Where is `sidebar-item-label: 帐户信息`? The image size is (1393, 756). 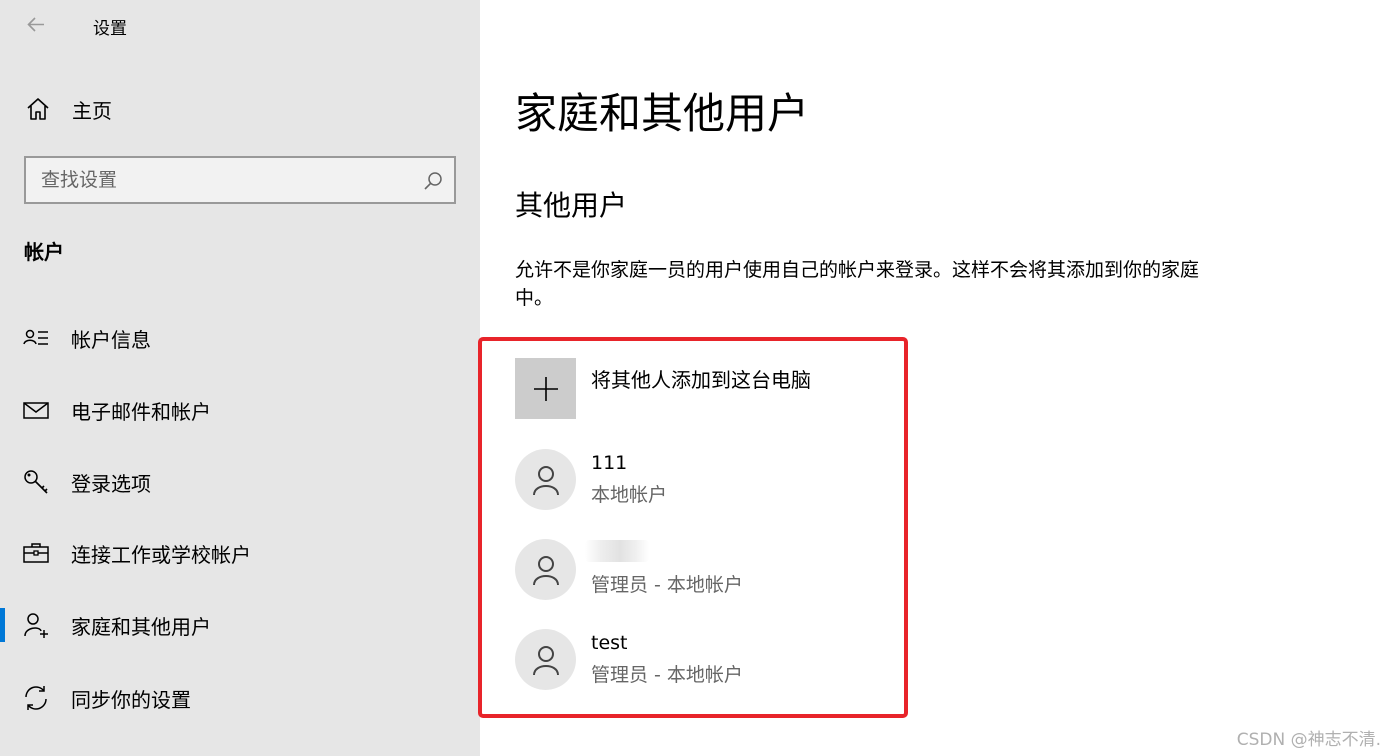 sidebar-item-label: 帐户信息 is located at coordinates (111, 339).